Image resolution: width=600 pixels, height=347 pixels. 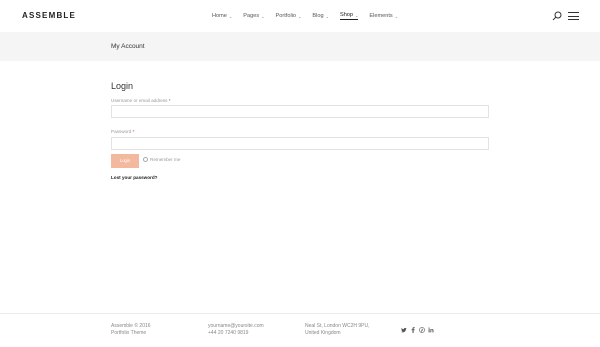 What do you see at coordinates (129, 333) in the screenshot?
I see `footer-theme-line: Portfolio Theme` at bounding box center [129, 333].